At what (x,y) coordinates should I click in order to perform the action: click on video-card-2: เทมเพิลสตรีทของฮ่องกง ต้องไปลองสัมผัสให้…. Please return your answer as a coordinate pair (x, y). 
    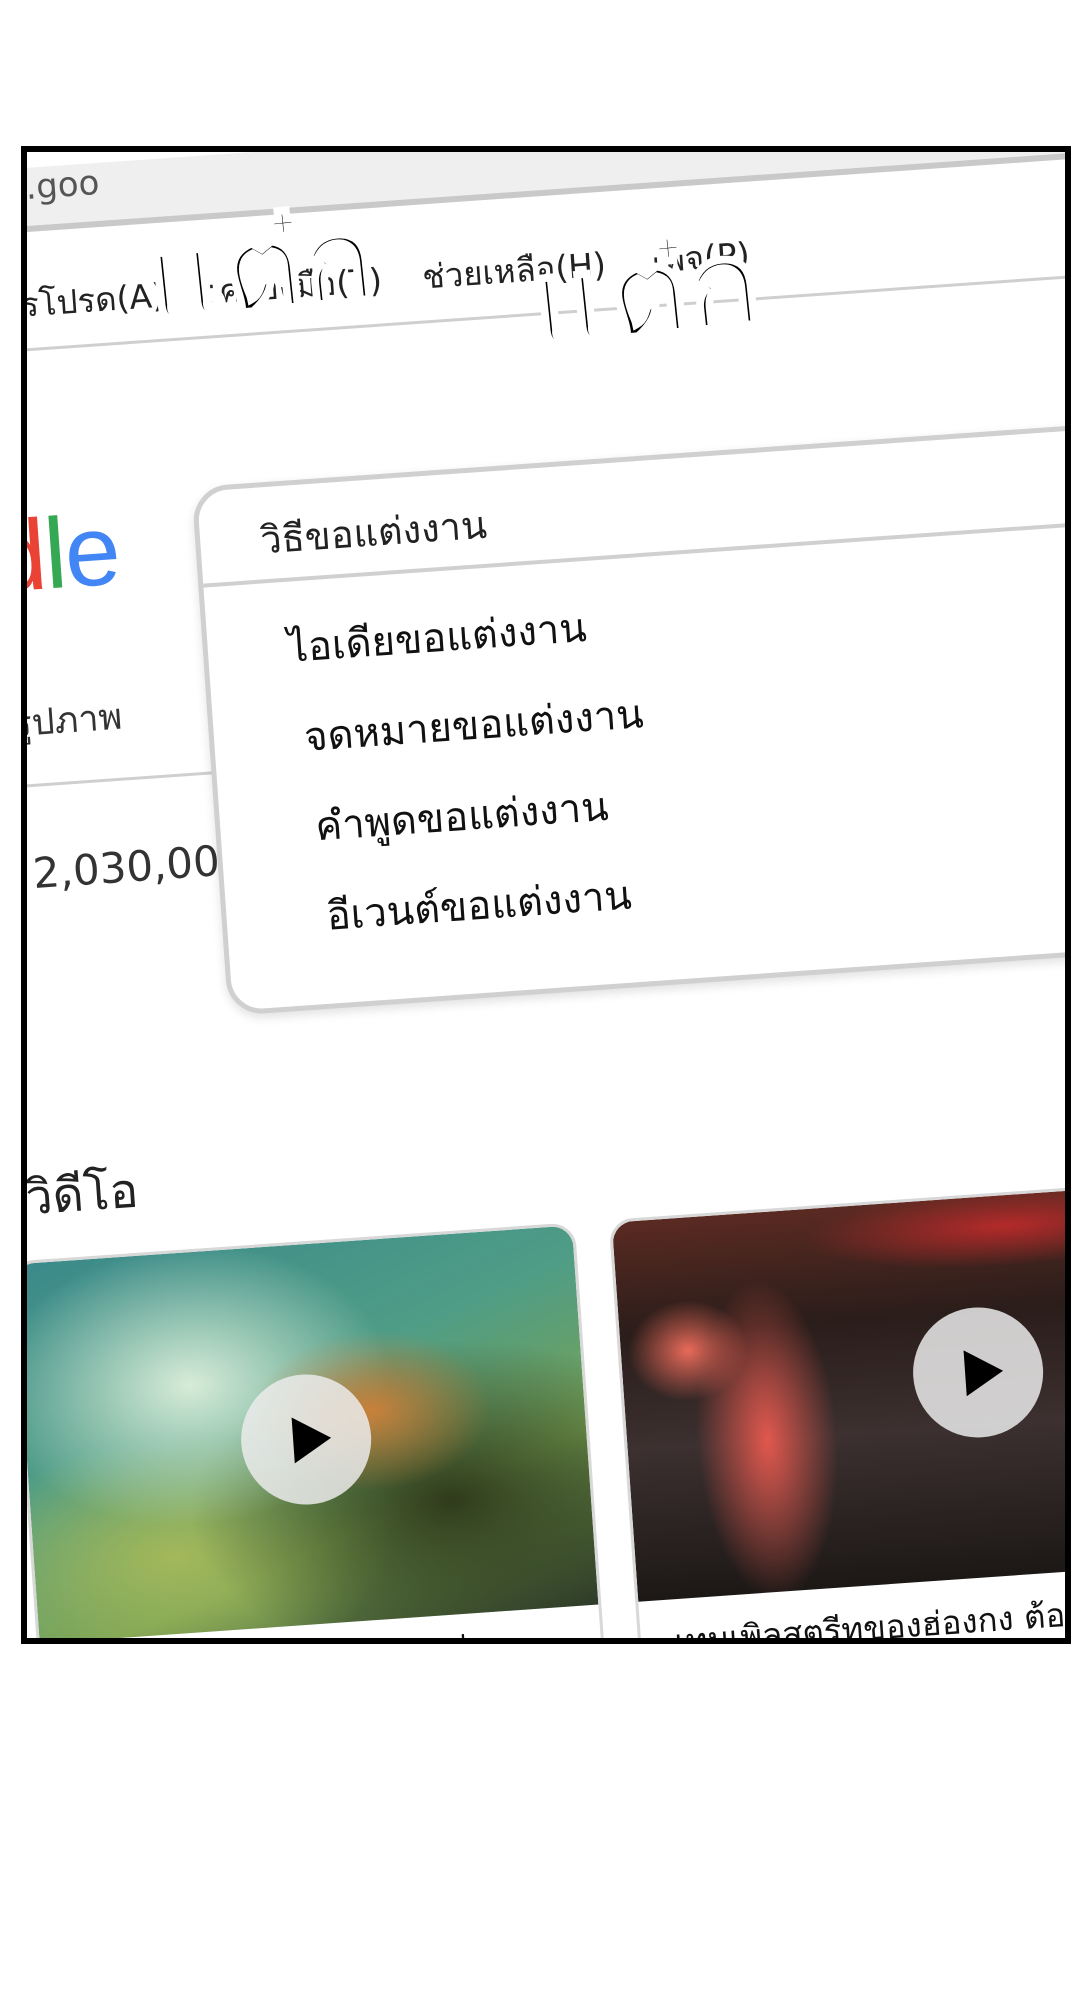
    Looking at the image, I should click on (836, 1409).